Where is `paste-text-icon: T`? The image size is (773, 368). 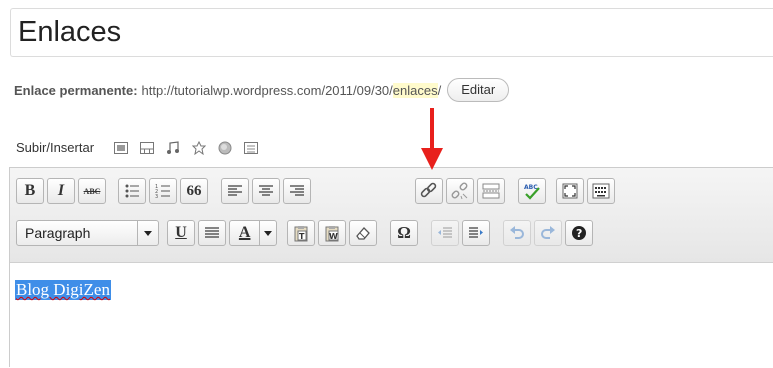 paste-text-icon: T is located at coordinates (301, 233).